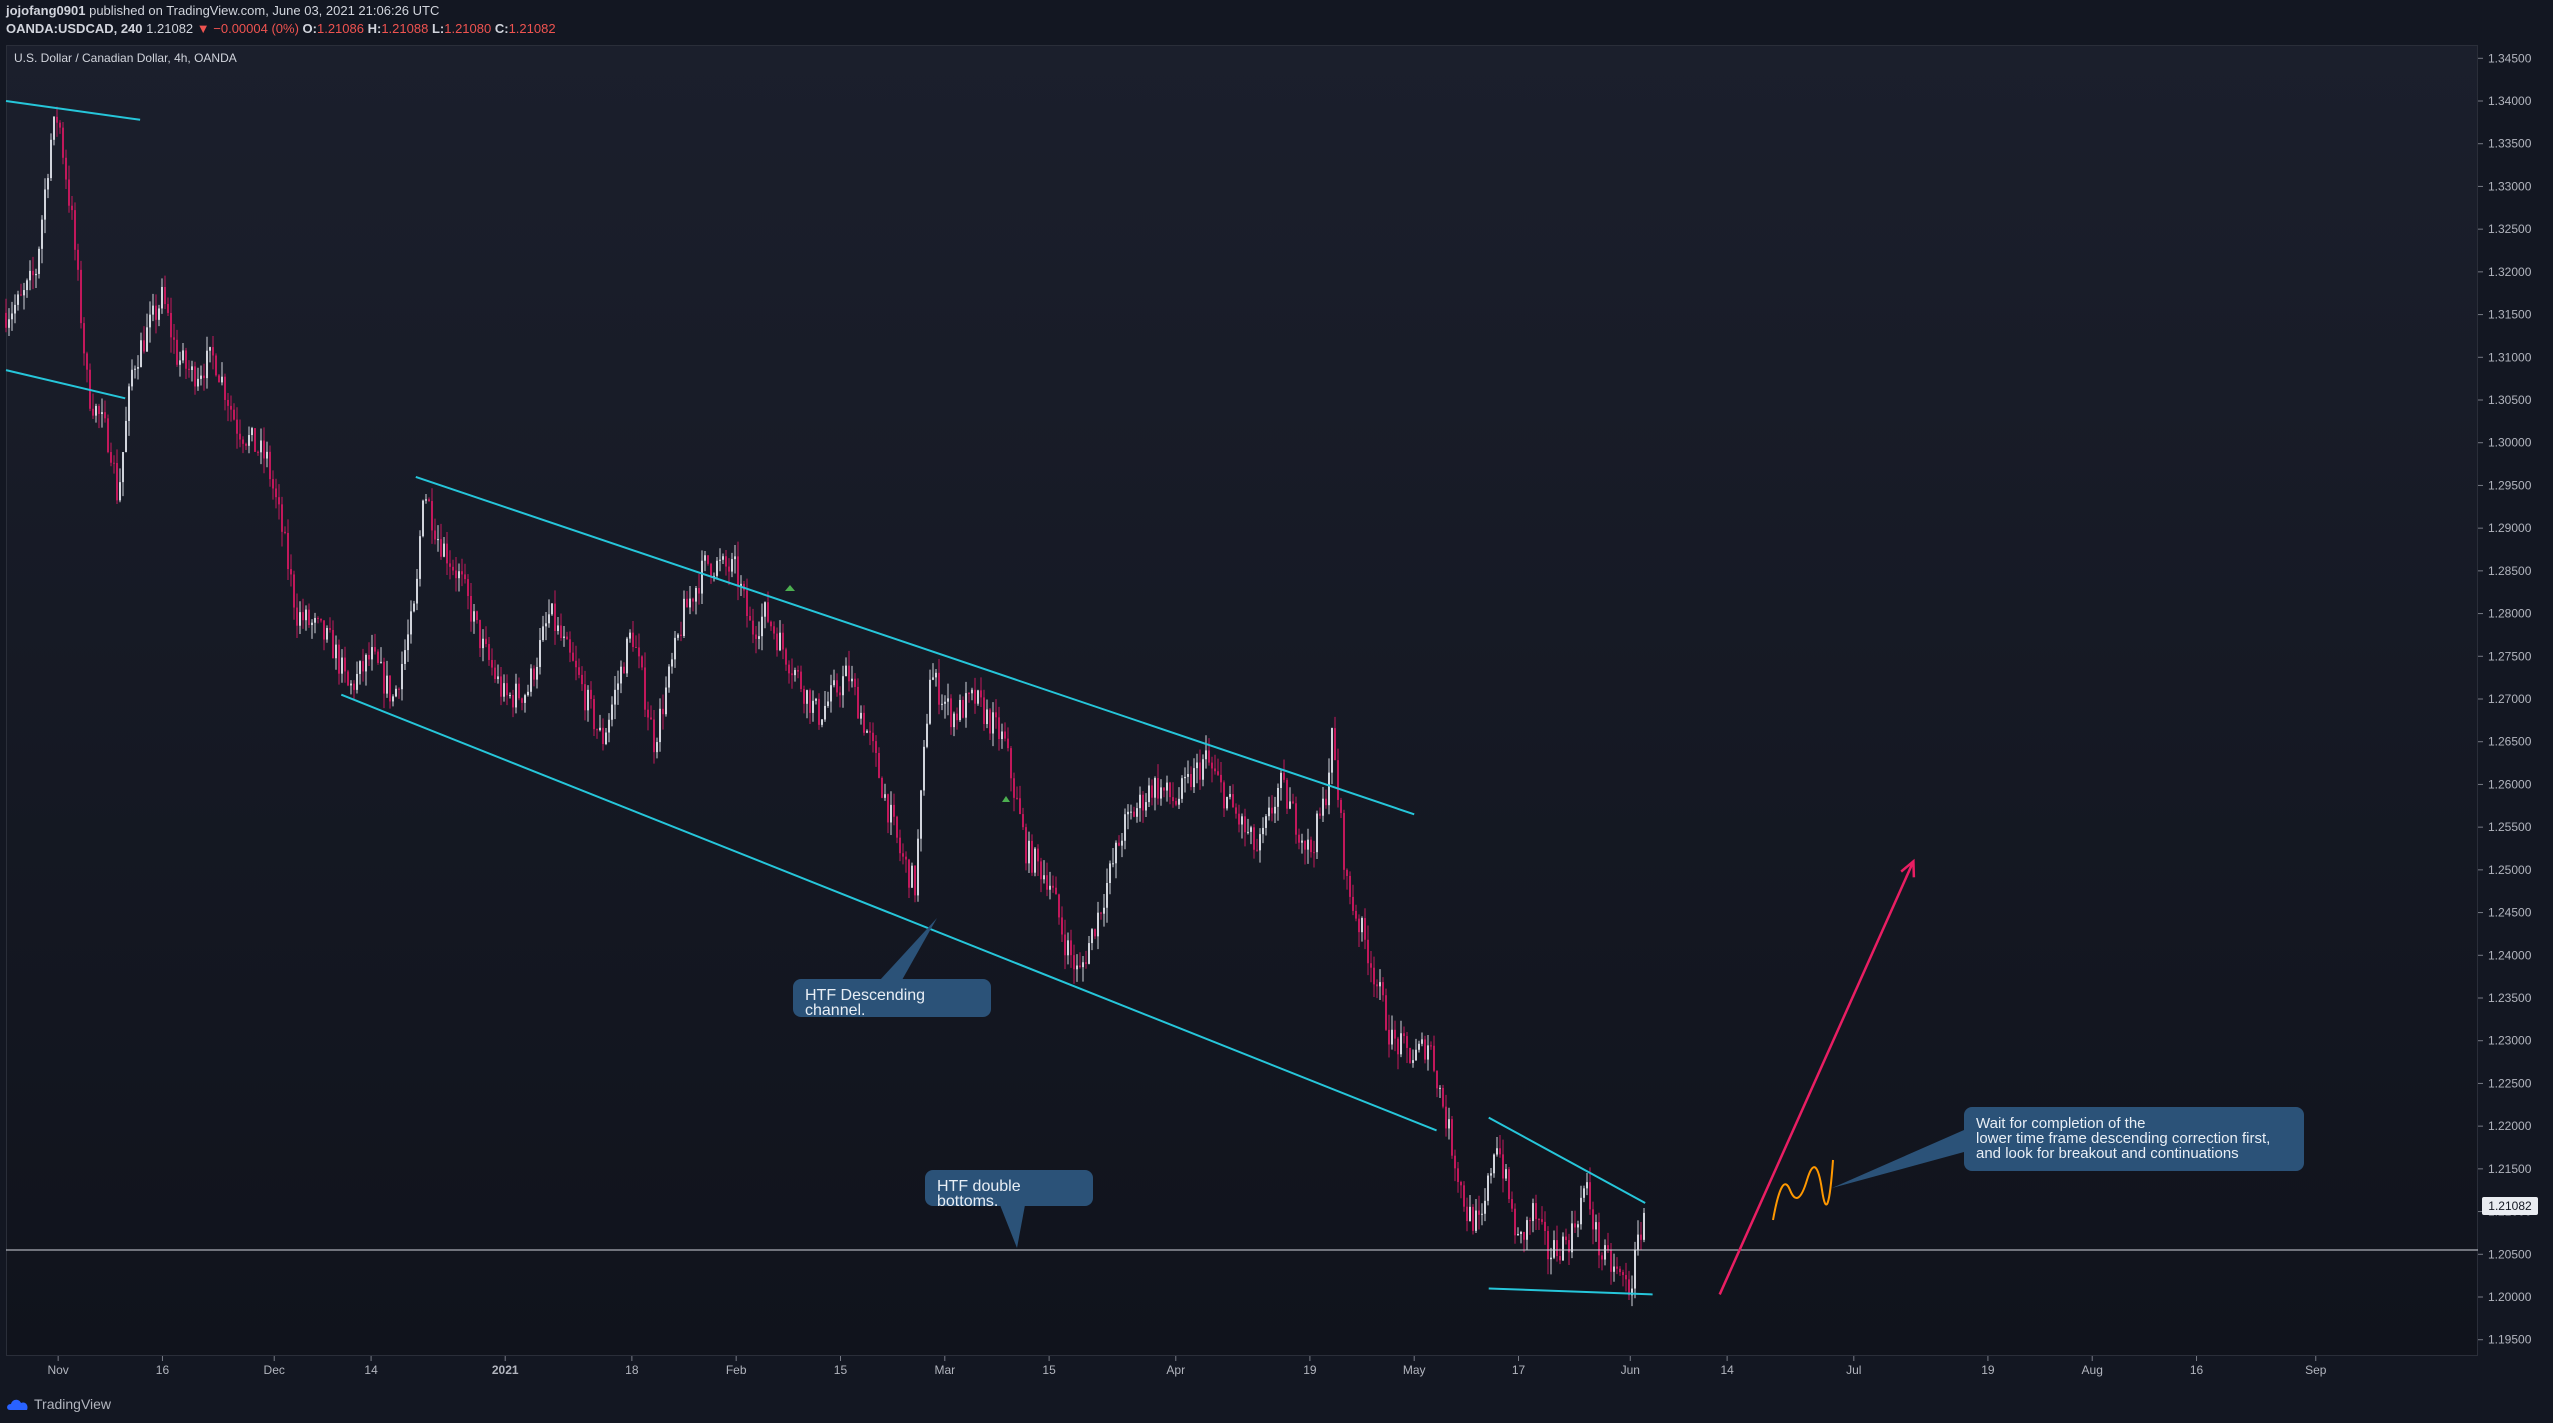  Describe the element at coordinates (2510, 1254) in the screenshot. I see `y-tick-label: 1.20500` at that location.